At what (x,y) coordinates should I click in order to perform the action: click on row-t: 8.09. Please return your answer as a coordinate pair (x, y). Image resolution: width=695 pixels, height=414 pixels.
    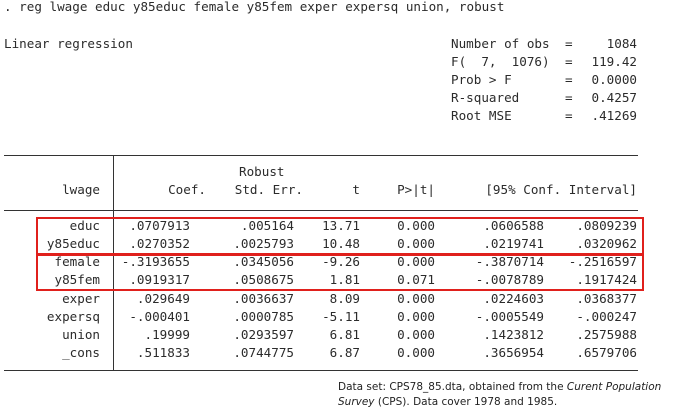
    Looking at the image, I should click on (344, 298).